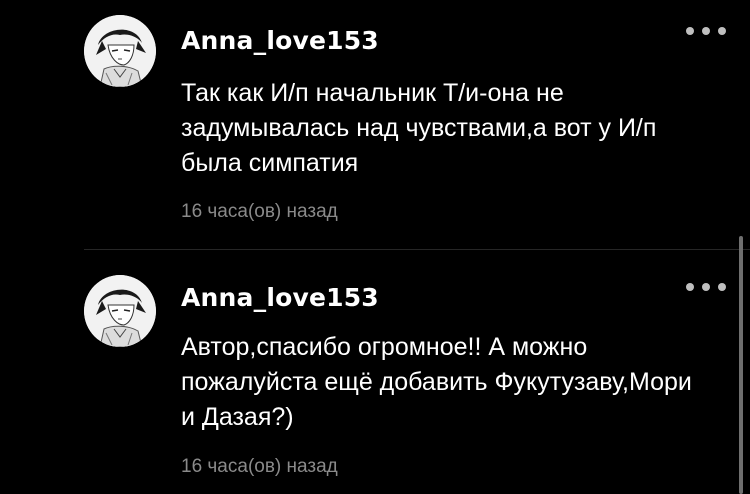 Image resolution: width=750 pixels, height=494 pixels. I want to click on scrollbar, so click(741, 365).